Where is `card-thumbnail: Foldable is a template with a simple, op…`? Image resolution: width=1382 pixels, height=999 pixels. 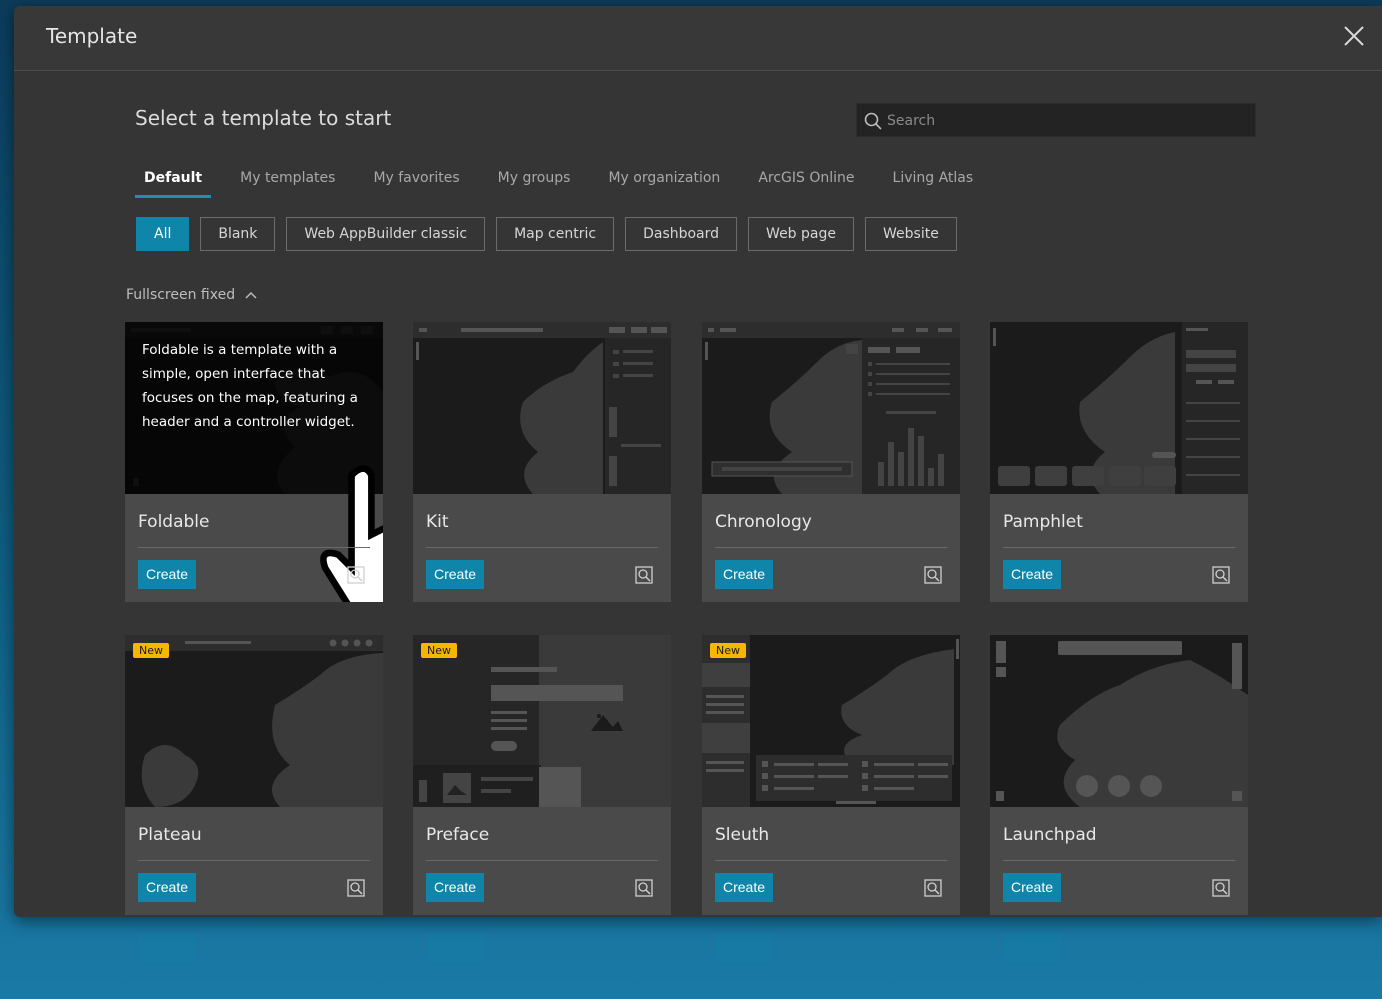 card-thumbnail: Foldable is a template with a simple, op… is located at coordinates (254, 462).